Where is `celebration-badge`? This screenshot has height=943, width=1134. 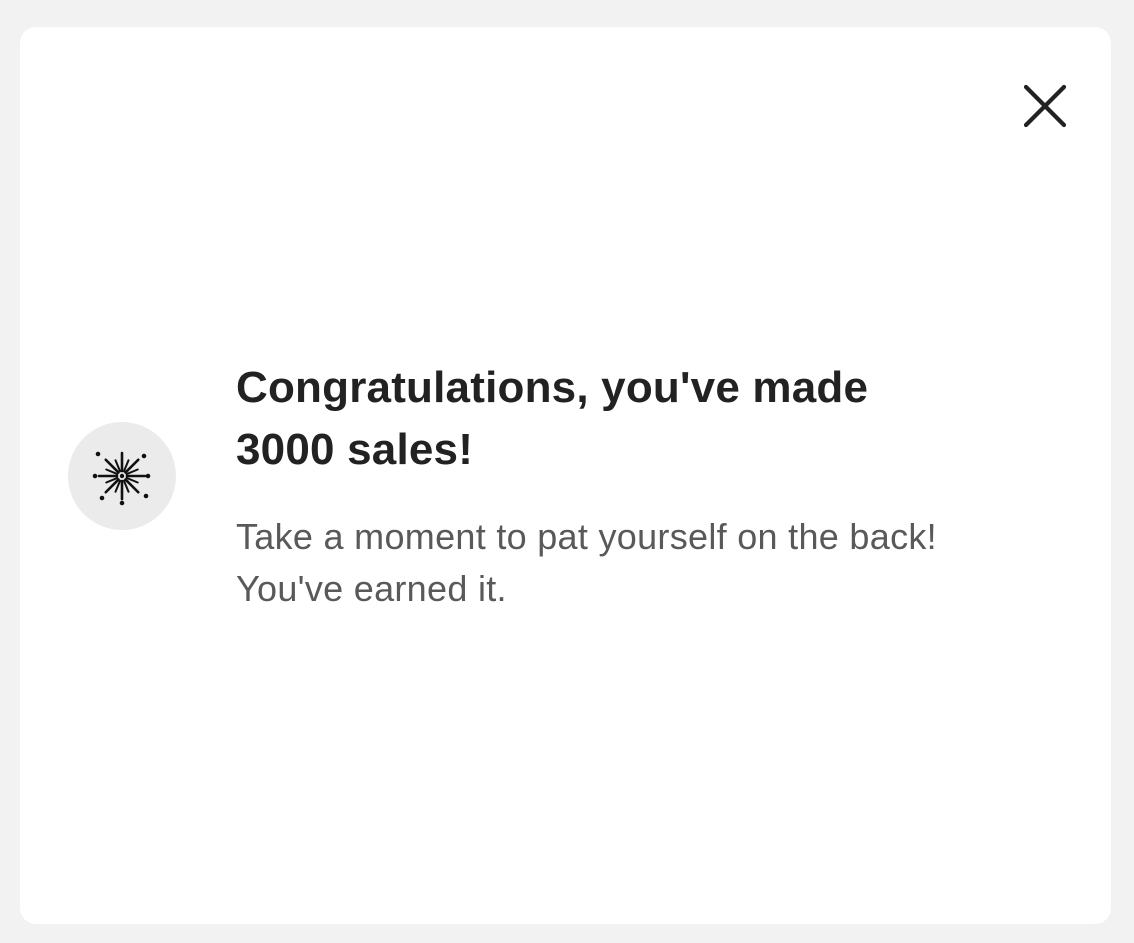 celebration-badge is located at coordinates (122, 476).